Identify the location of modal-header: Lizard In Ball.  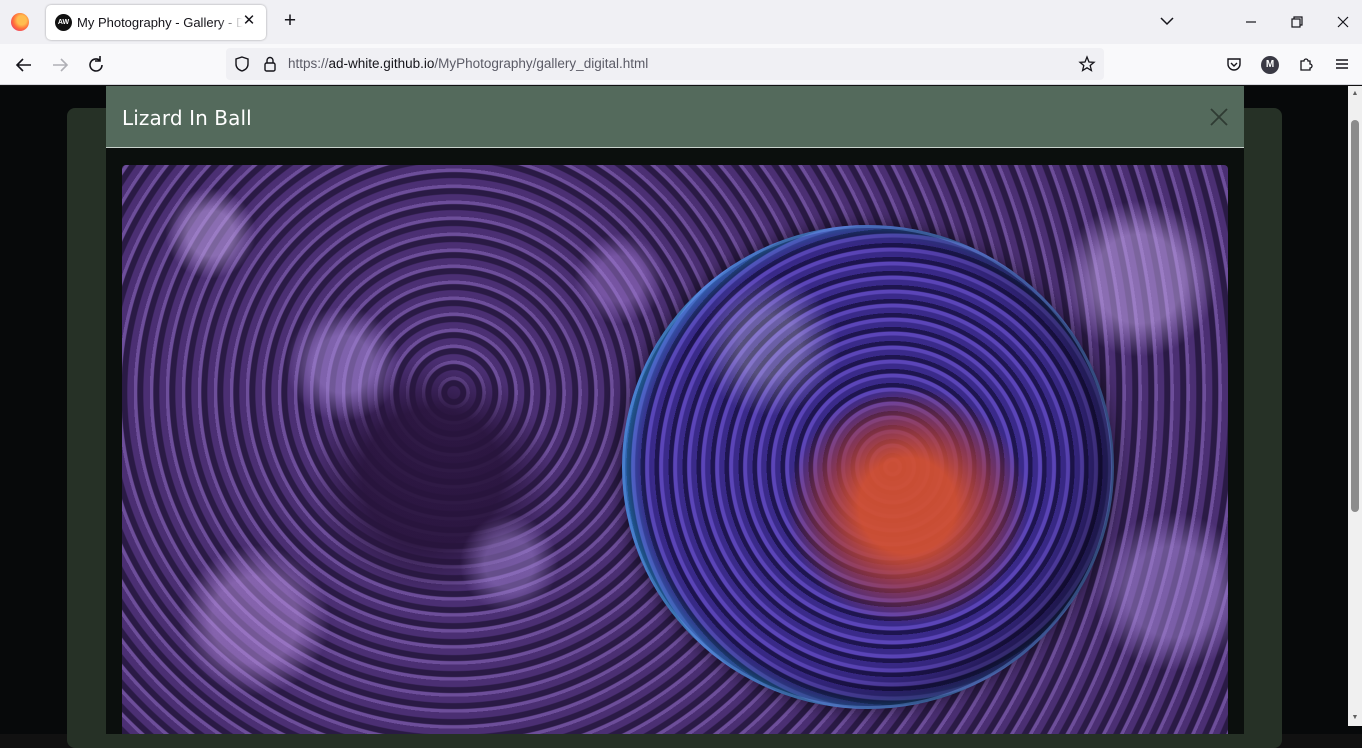
(675, 117).